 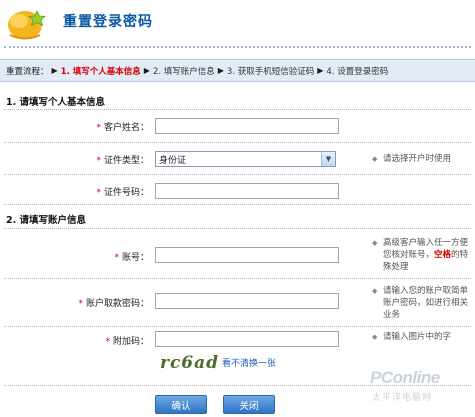 I want to click on captcha-image: rc6ad, so click(x=188, y=362).